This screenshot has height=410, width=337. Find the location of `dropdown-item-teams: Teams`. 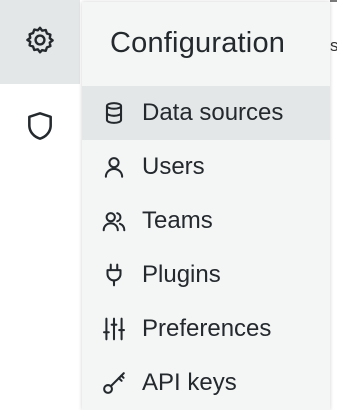

dropdown-item-teams: Teams is located at coordinates (206, 221).